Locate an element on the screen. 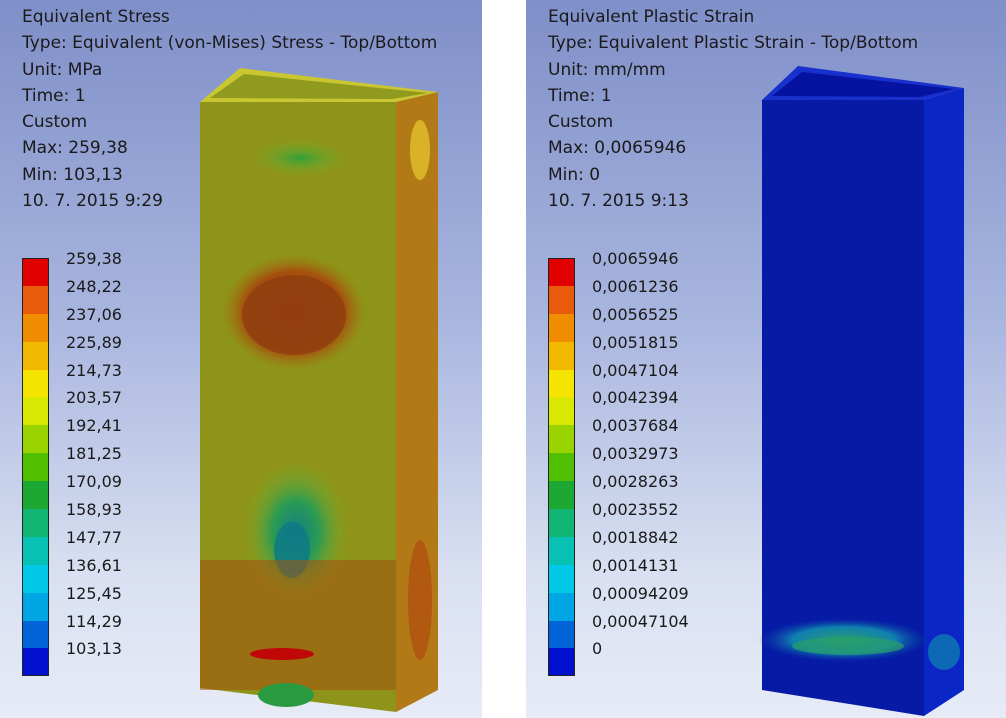 The width and height of the screenshot is (1006, 718). legend-value-label: 0,0023552 is located at coordinates (635, 510).